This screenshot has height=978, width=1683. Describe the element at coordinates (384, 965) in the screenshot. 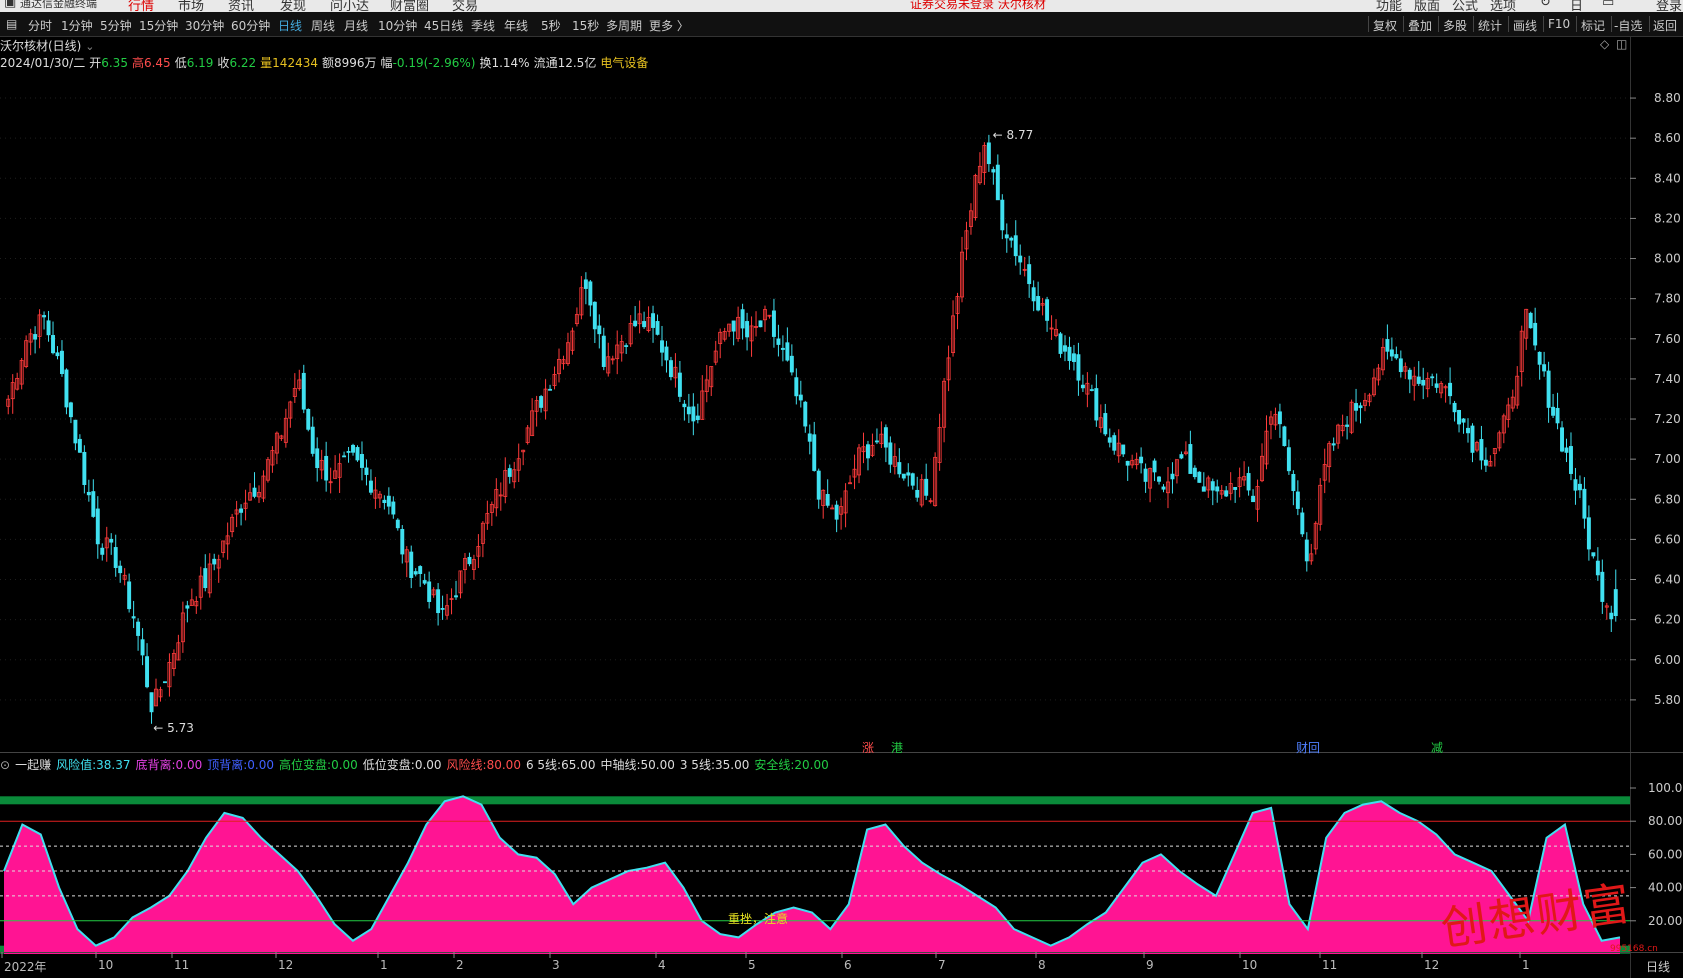

I see `time-axis-label: 1` at that location.